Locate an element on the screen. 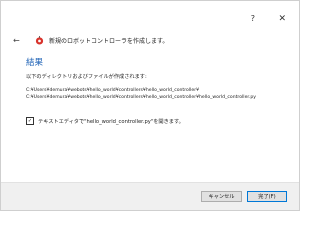  robot-icon is located at coordinates (39, 40).